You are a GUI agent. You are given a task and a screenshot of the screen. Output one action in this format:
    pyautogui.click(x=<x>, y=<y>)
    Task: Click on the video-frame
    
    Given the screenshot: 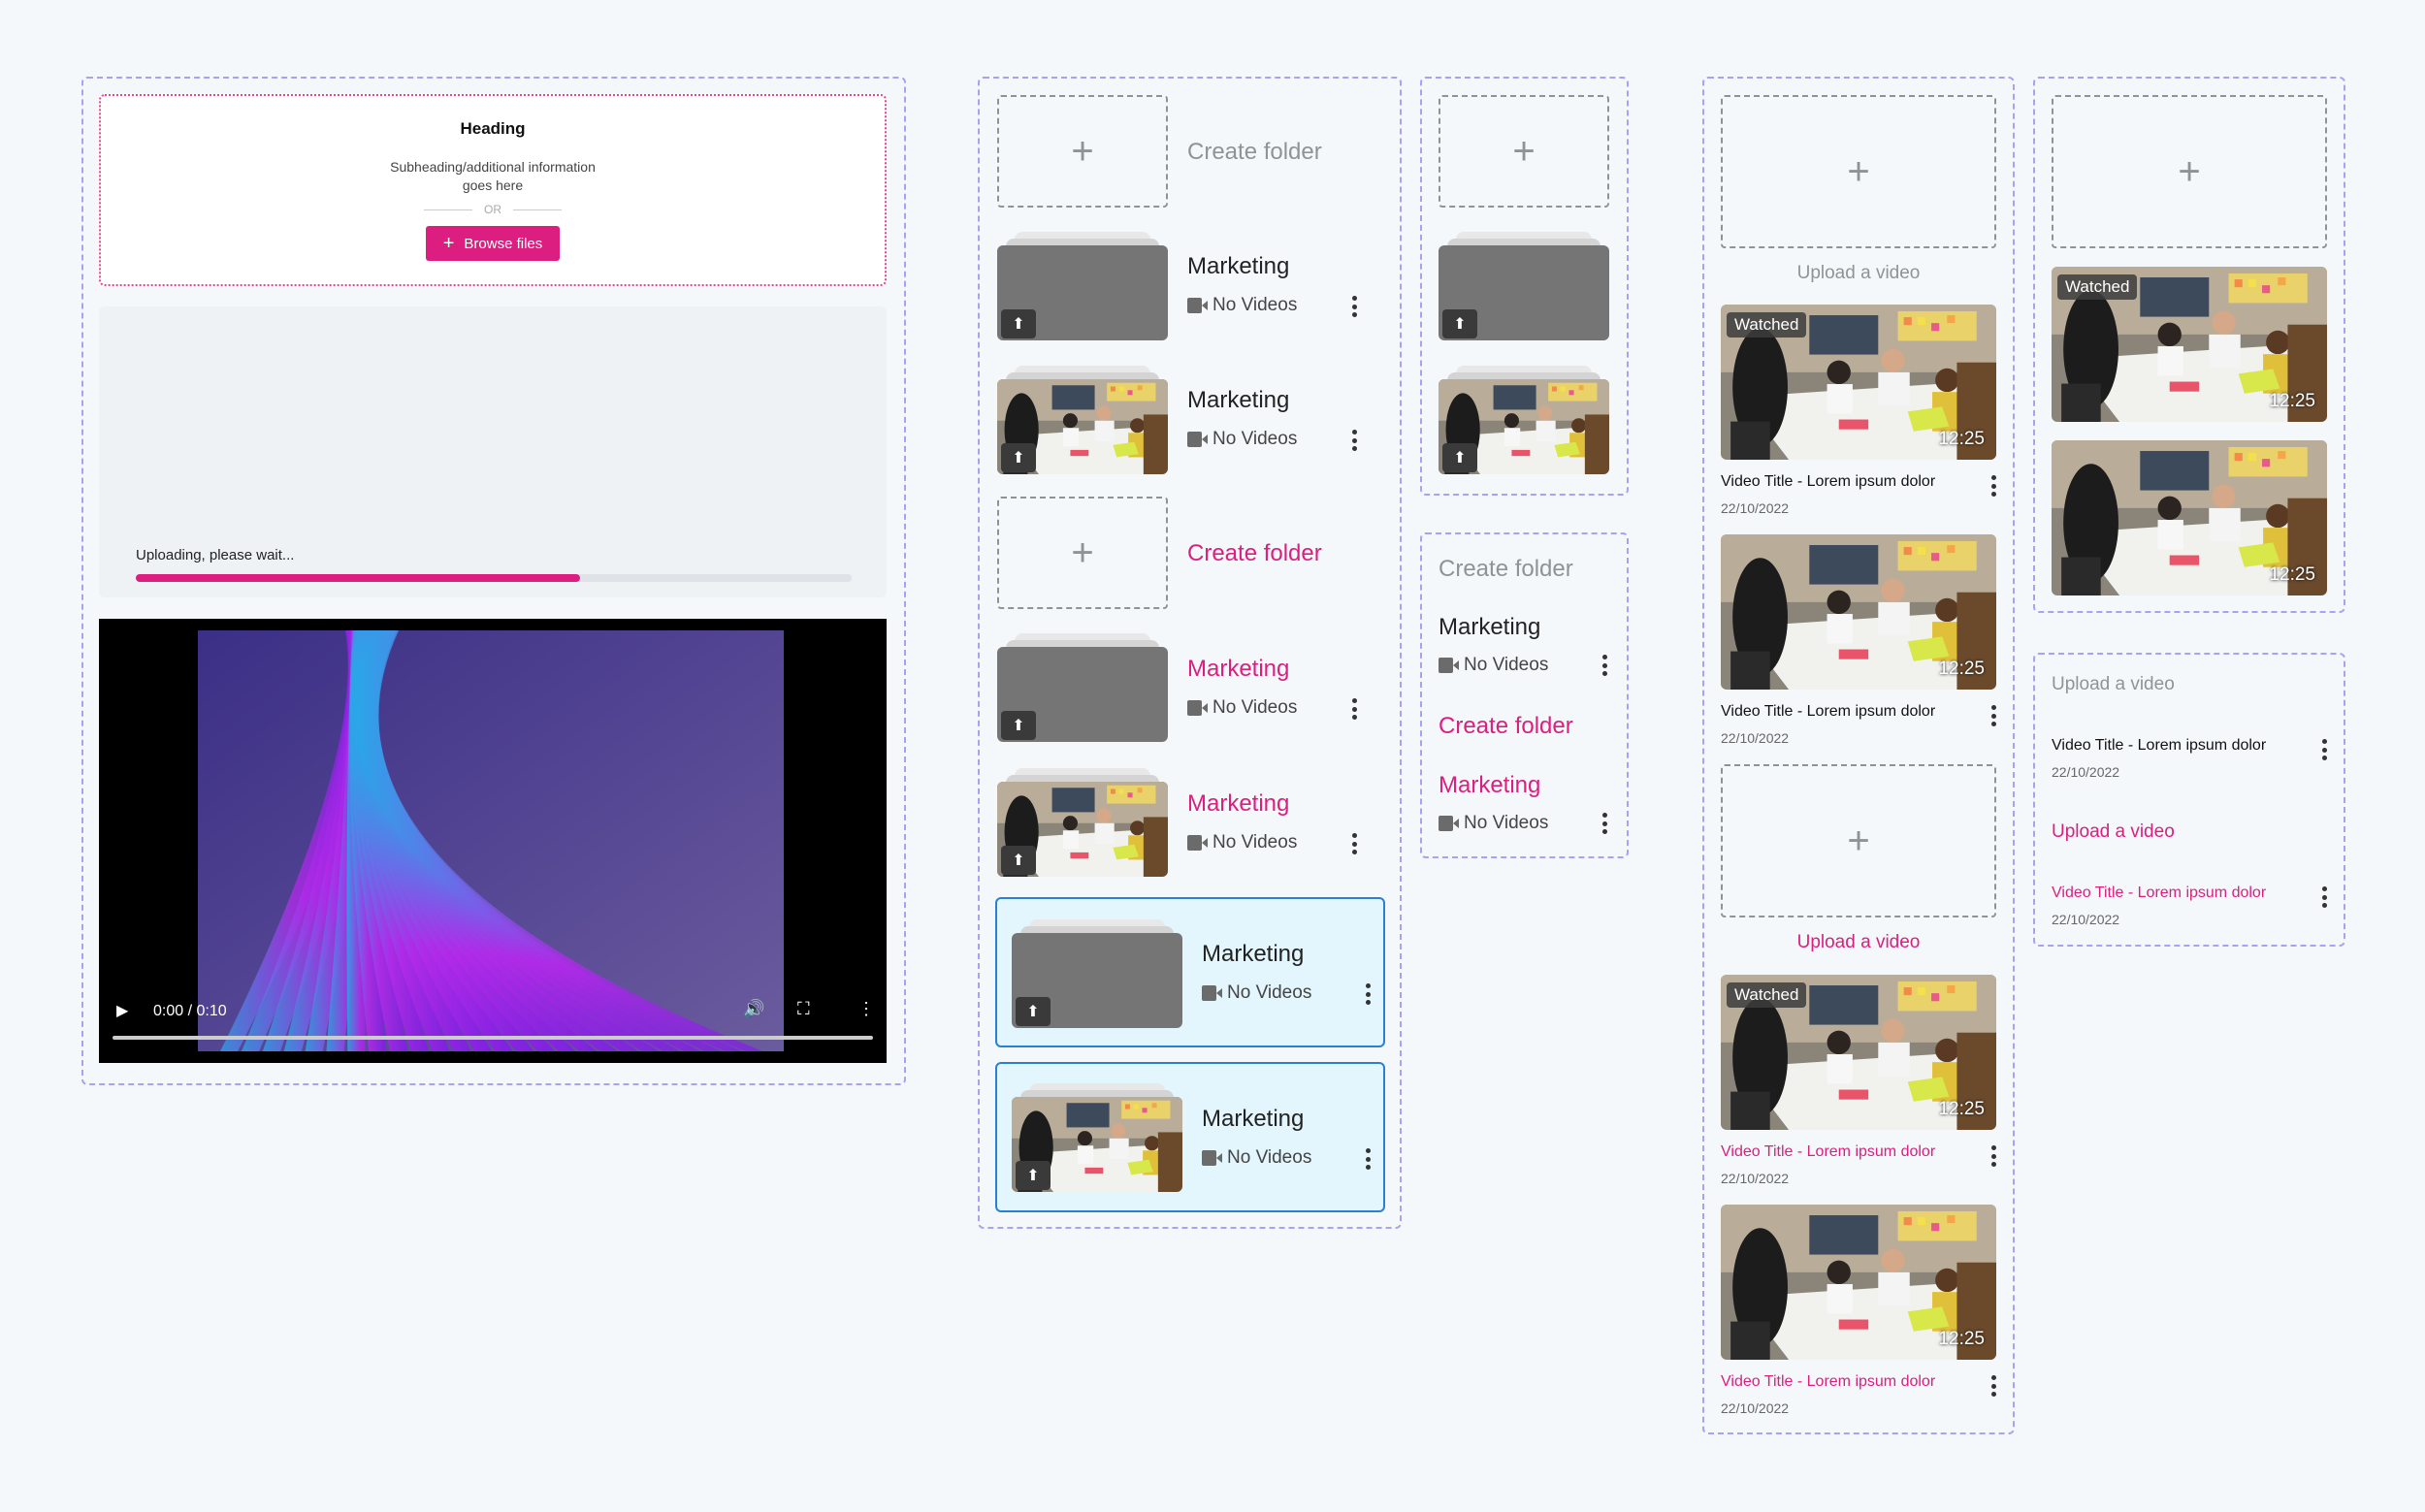 What is the action you would take?
    pyautogui.click(x=491, y=840)
    